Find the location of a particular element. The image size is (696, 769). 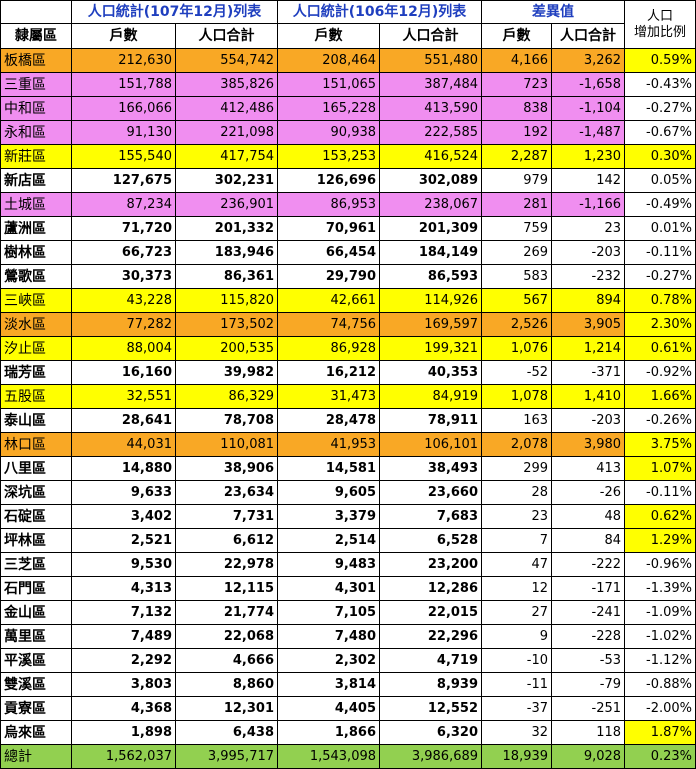

cell-growth-ratio: -0.11% is located at coordinates (660, 492).